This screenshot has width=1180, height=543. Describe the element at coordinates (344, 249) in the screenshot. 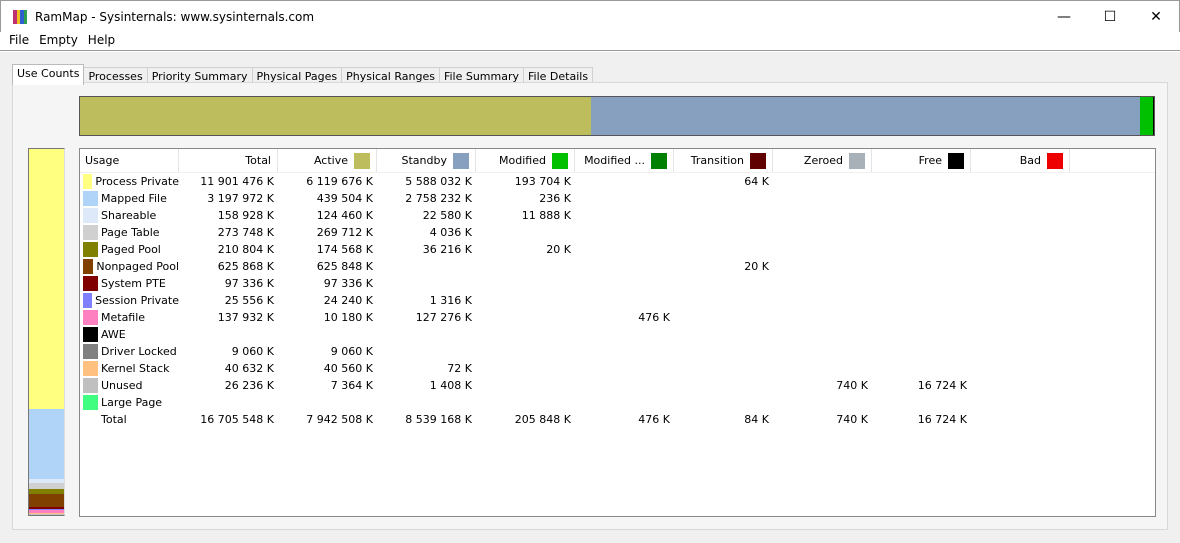

I see `value-cell: 174 568 K` at that location.